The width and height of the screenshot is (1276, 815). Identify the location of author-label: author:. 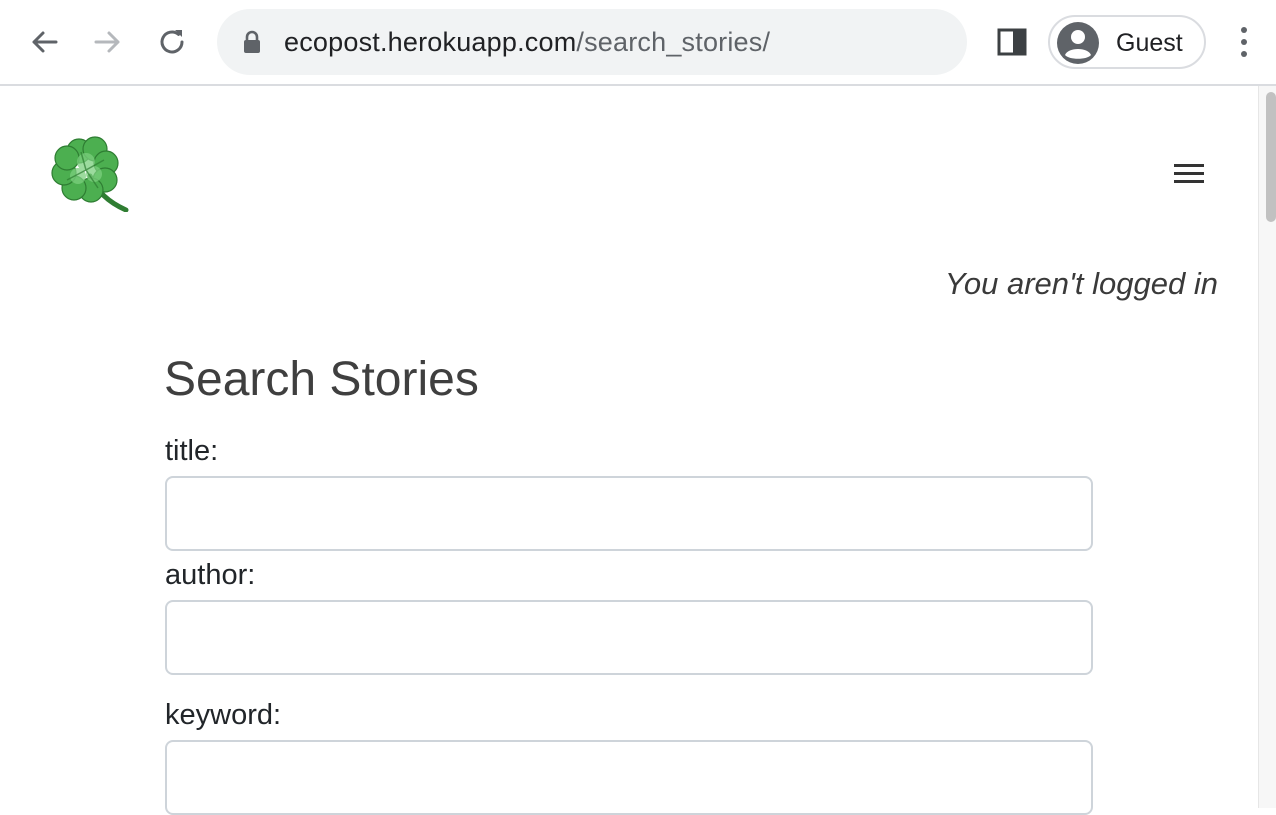
(210, 575).